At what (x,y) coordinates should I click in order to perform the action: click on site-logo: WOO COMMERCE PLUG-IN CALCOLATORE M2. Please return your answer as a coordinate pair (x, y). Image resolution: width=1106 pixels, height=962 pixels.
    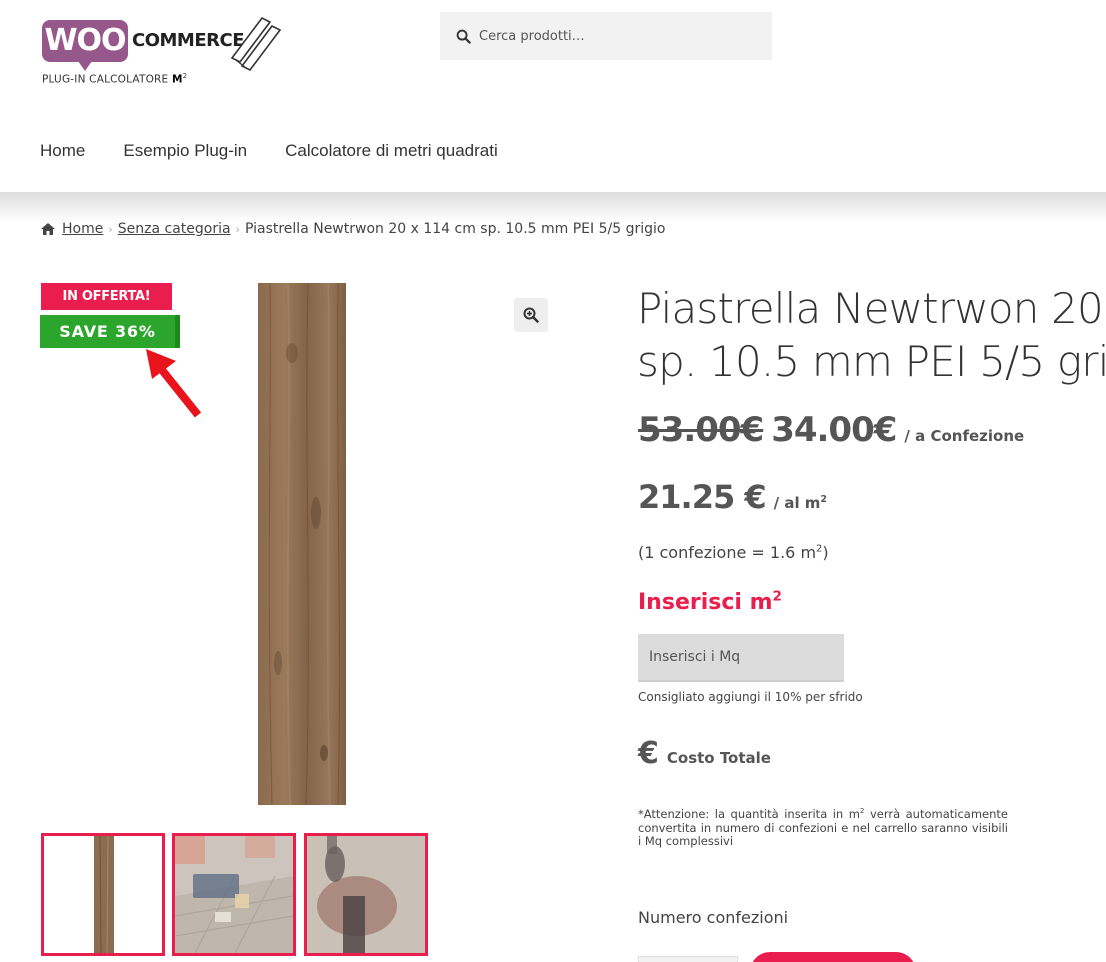
    Looking at the image, I should click on (165, 52).